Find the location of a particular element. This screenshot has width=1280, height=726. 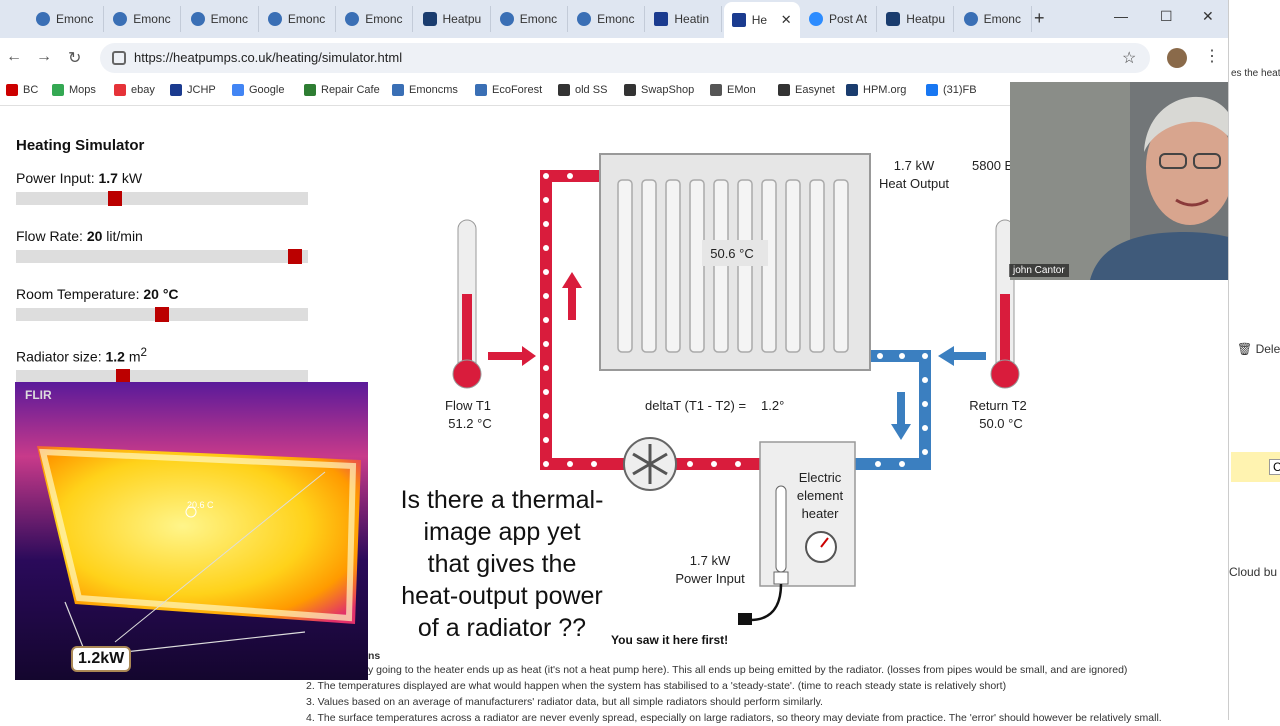

bookmark-label: (31)FB is located at coordinates (960, 90).